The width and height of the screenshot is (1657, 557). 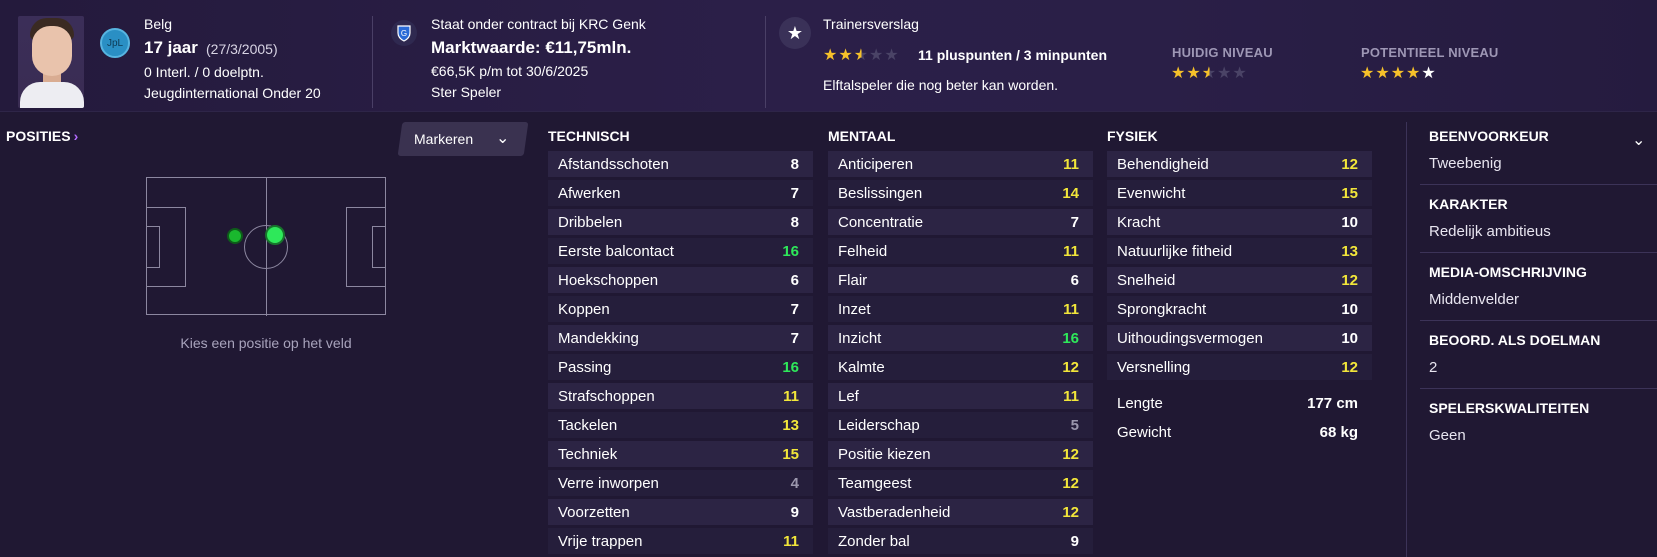 What do you see at coordinates (51, 62) in the screenshot?
I see `player-avatar` at bounding box center [51, 62].